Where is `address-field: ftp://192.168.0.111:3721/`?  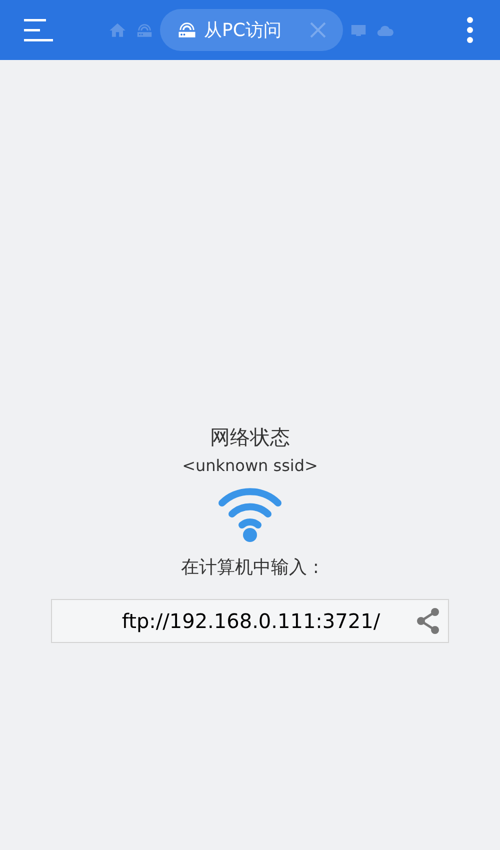
address-field: ftp://192.168.0.111:3721/ is located at coordinates (250, 621).